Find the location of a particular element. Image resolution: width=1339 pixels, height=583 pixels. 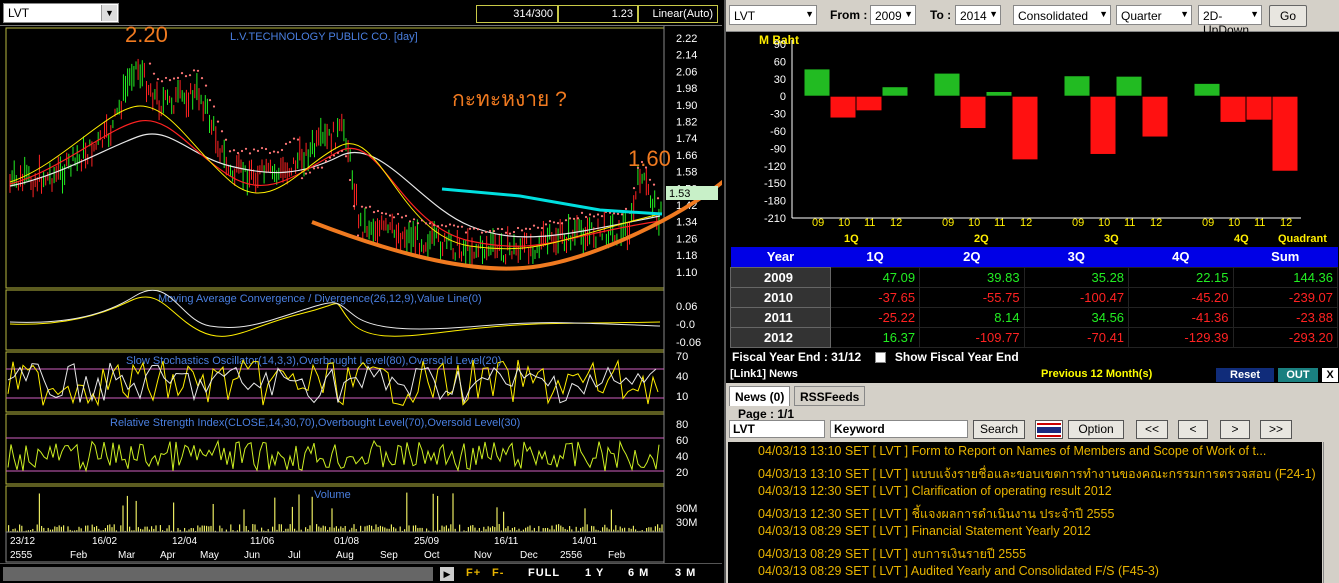

reset-button: Reset is located at coordinates (1245, 375).